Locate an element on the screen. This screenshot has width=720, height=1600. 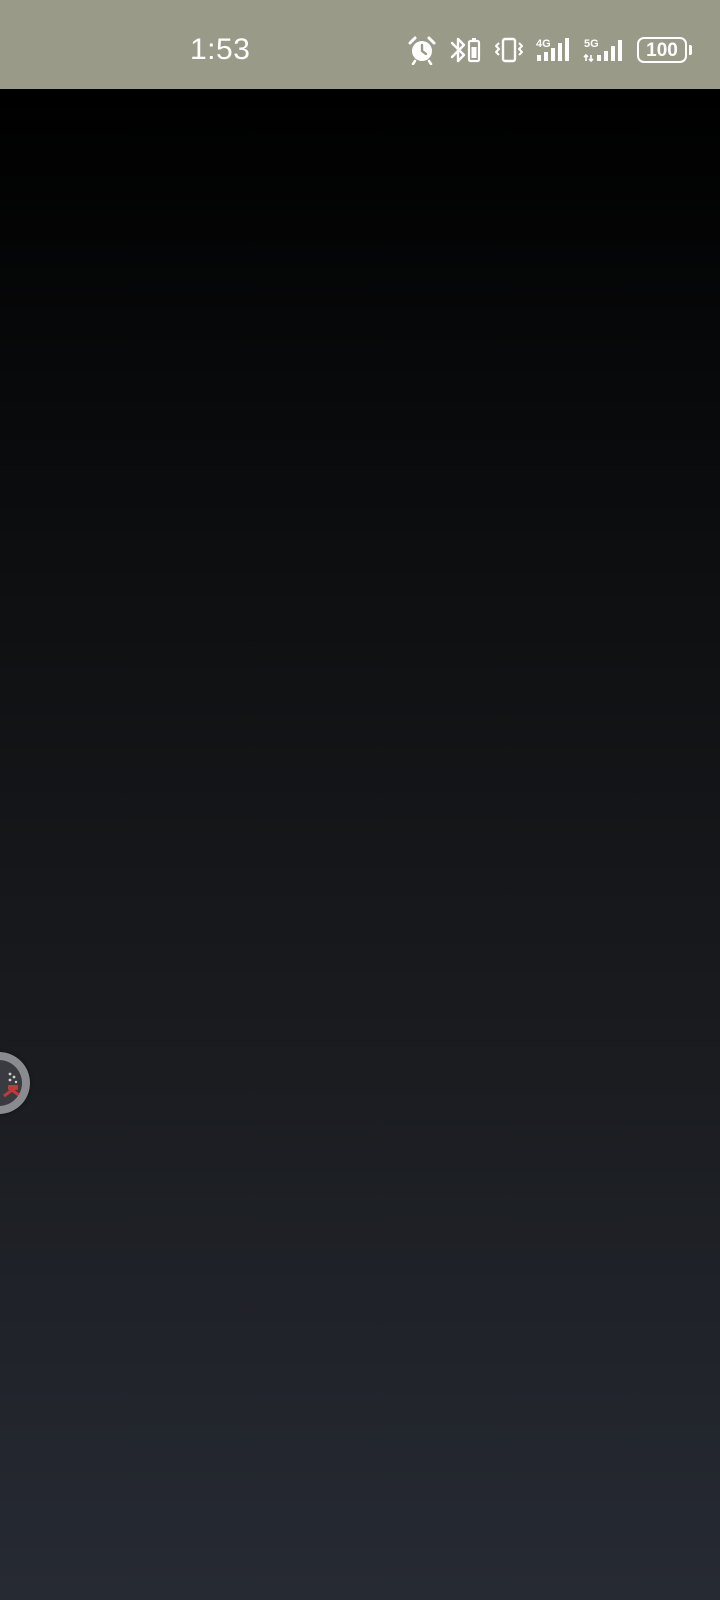
app-shortcut-icon is located at coordinates (11, 1083).